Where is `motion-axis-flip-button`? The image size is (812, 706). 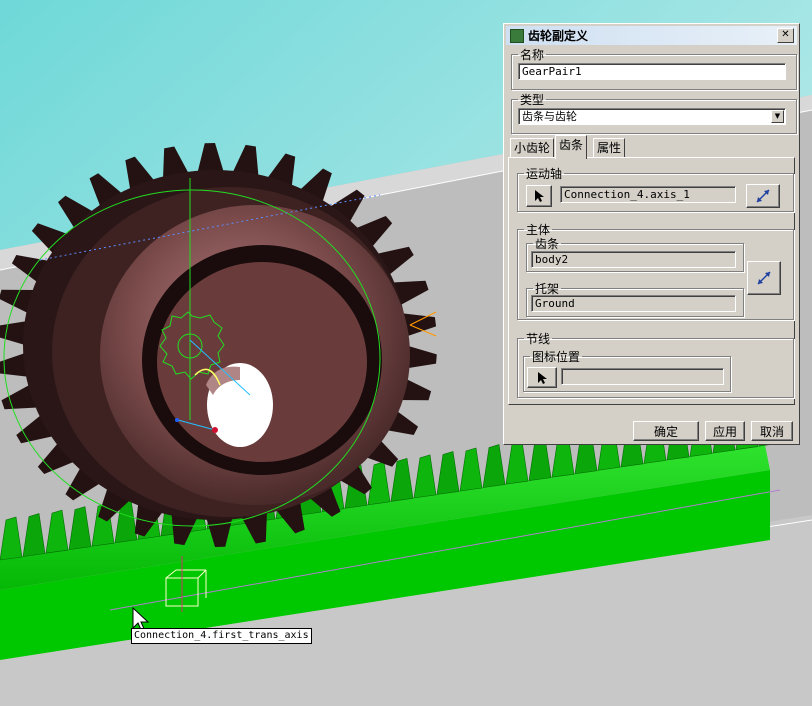
motion-axis-flip-button is located at coordinates (763, 196).